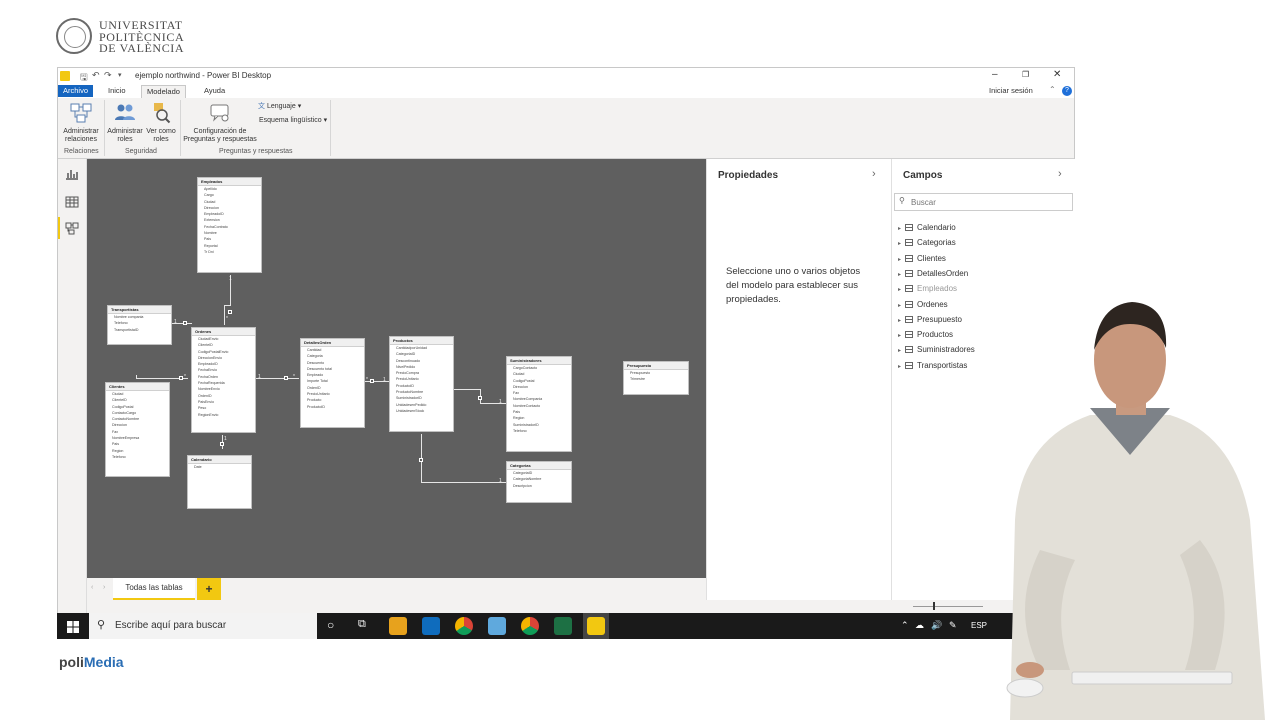 This screenshot has height=725, width=1280. I want to click on field-table-item: ▸ Categorias, so click(927, 243).